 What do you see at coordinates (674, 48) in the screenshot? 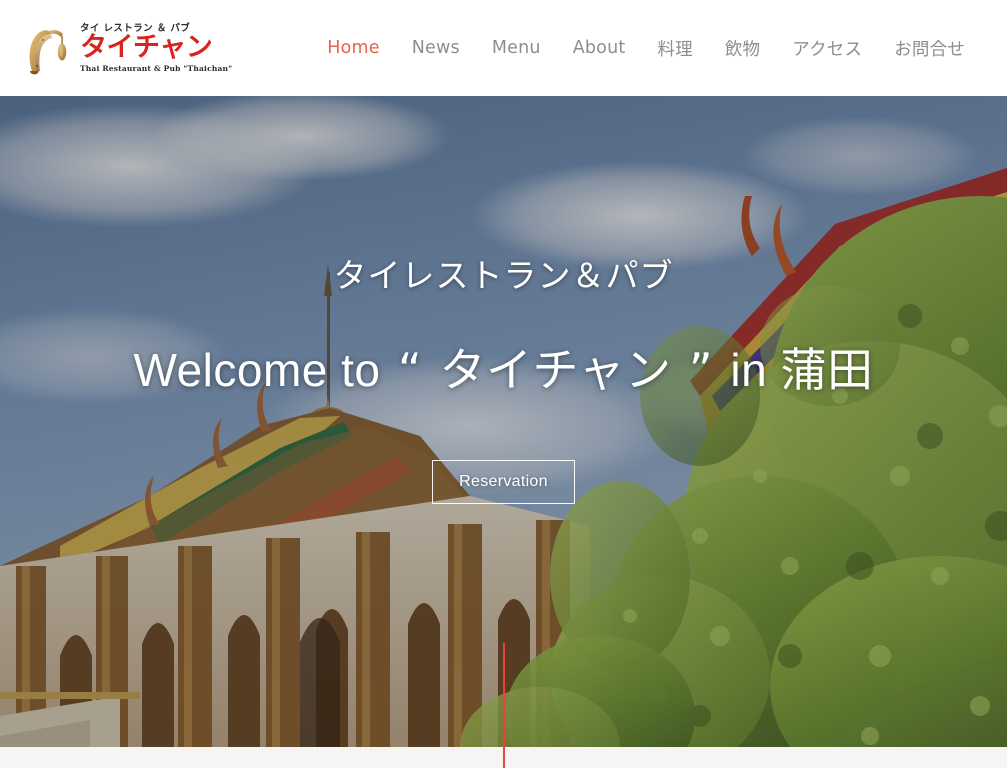
I see `nav-item-ryori: 料理` at bounding box center [674, 48].